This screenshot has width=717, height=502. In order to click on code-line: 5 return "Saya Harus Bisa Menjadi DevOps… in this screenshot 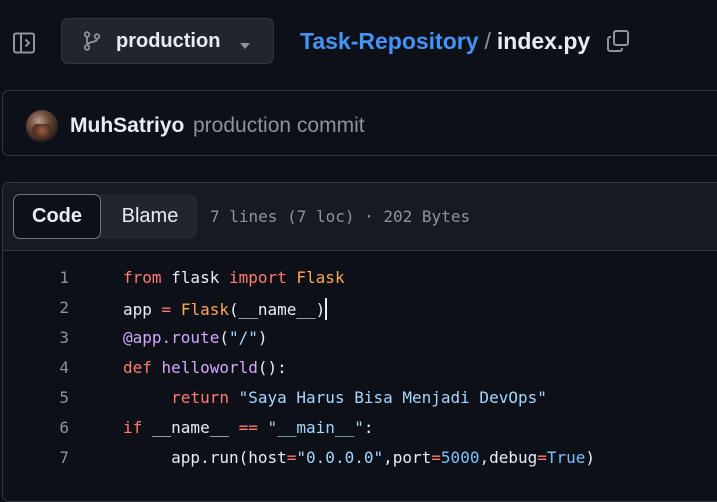, I will do `click(360, 398)`.